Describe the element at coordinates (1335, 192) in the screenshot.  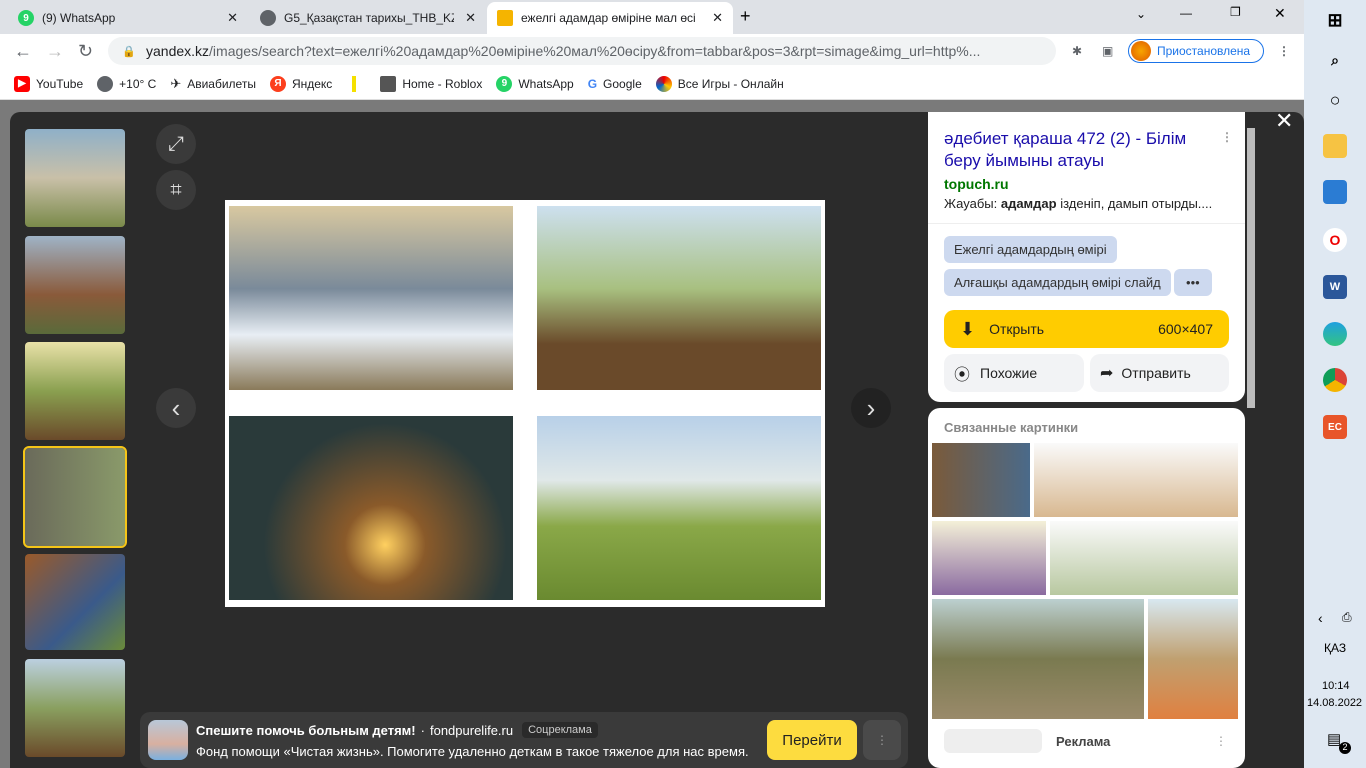
I see `store-icon` at that location.